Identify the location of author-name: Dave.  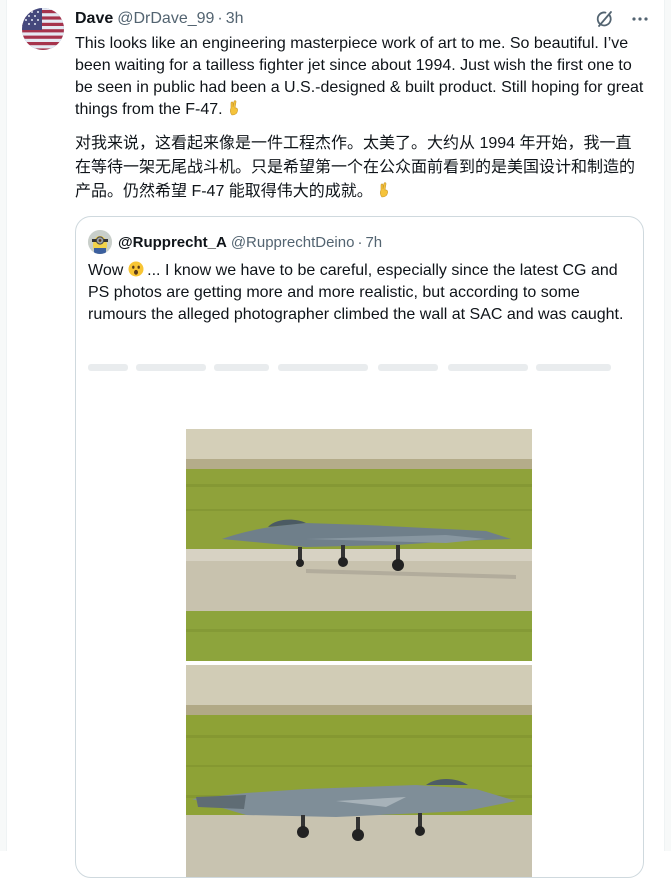
(94, 19).